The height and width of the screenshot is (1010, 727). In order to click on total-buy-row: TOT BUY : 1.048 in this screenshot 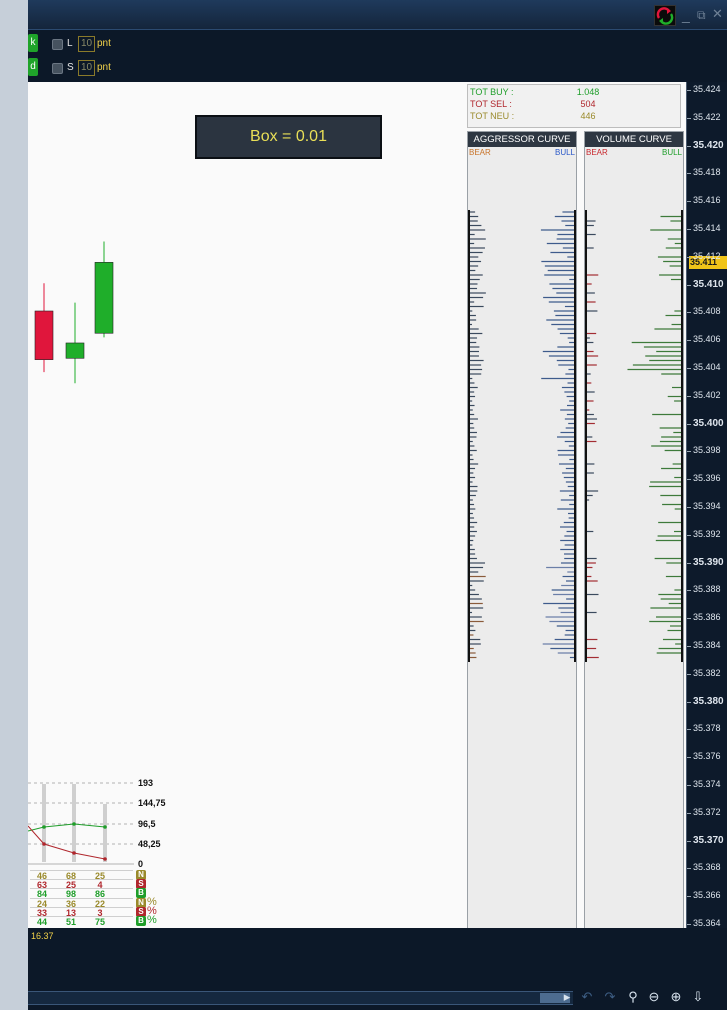, I will do `click(575, 92)`.